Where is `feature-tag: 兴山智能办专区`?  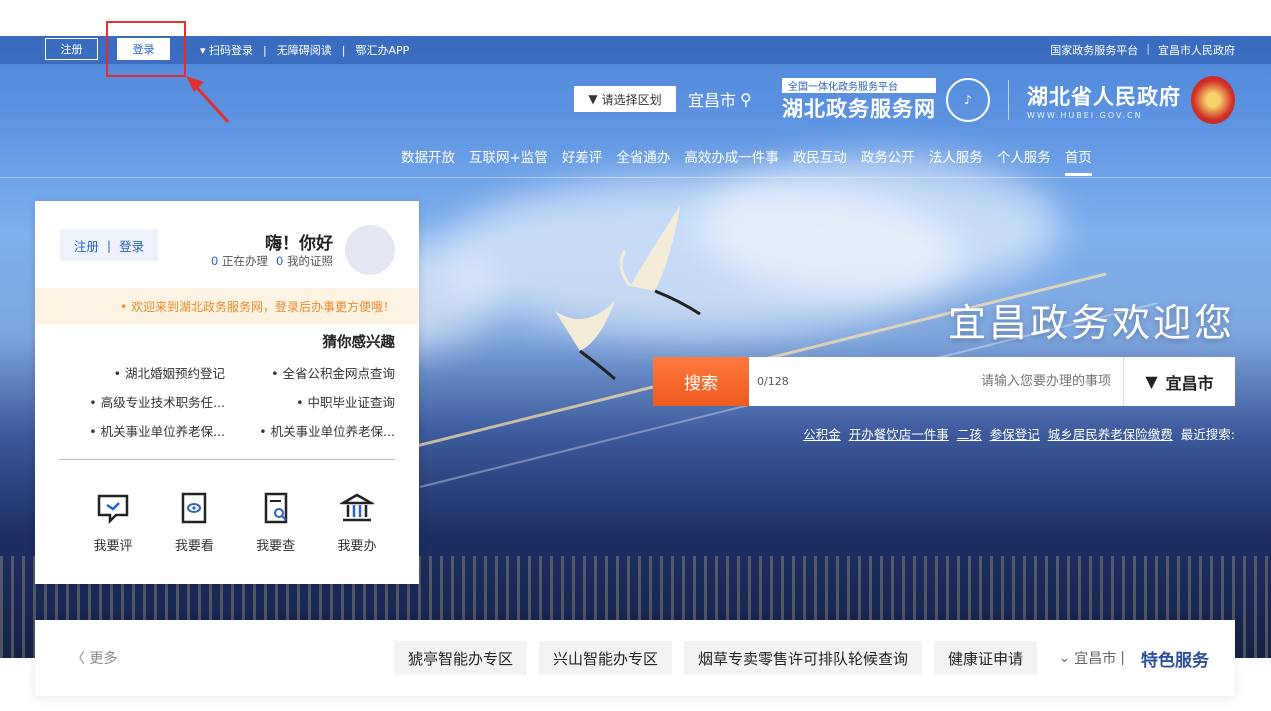 feature-tag: 兴山智能办专区 is located at coordinates (605, 658).